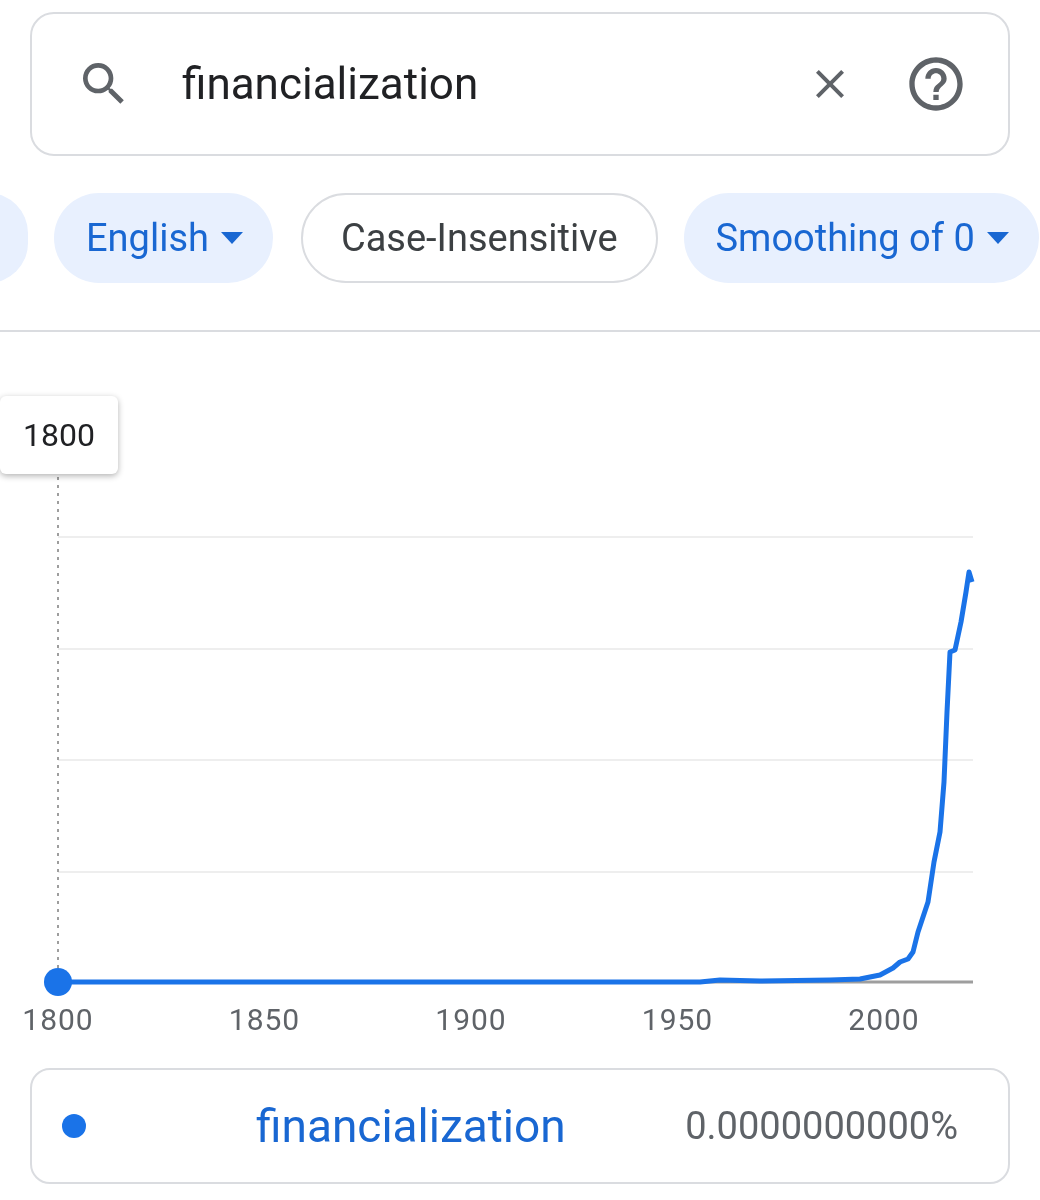 This screenshot has width=1040, height=1200. What do you see at coordinates (677, 1019) in the screenshot?
I see `axis-label: 1950` at bounding box center [677, 1019].